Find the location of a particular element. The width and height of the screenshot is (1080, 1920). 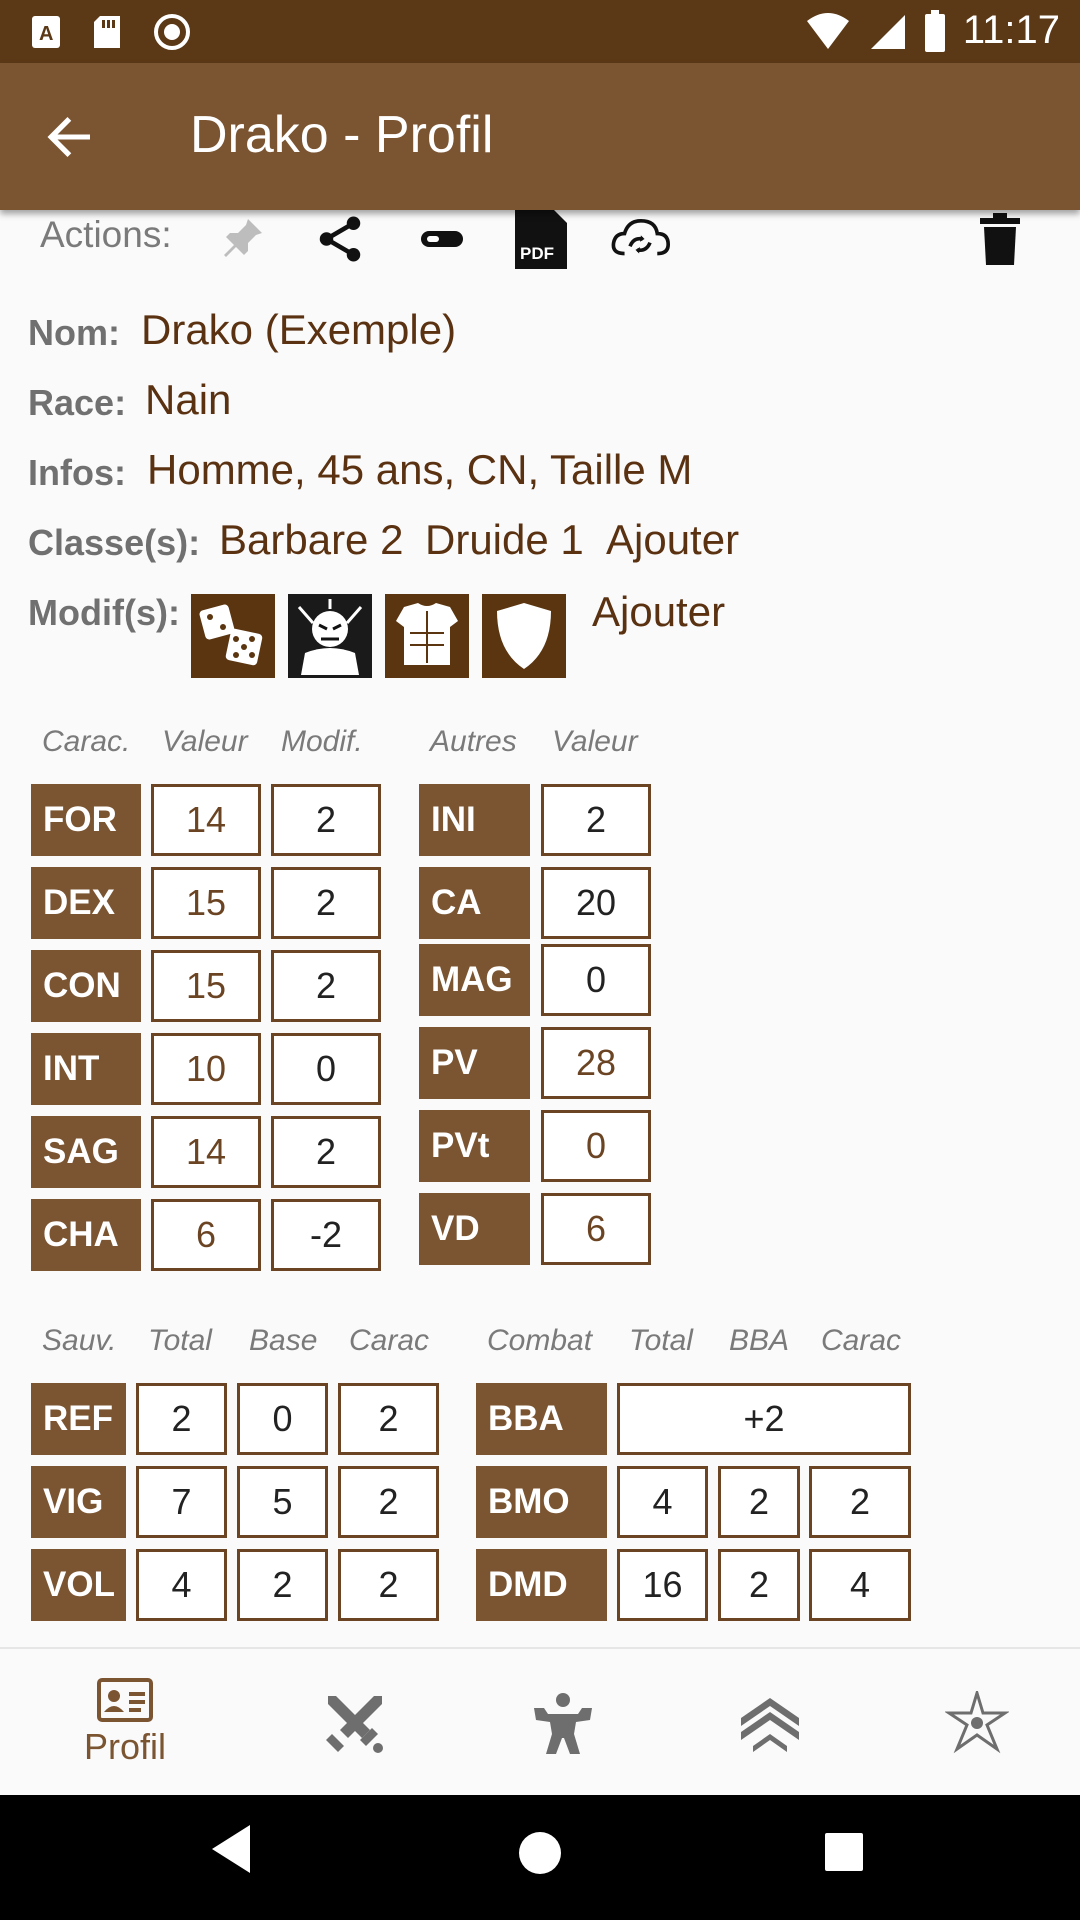

combat-bba-label: BBA is located at coordinates (541, 1419).